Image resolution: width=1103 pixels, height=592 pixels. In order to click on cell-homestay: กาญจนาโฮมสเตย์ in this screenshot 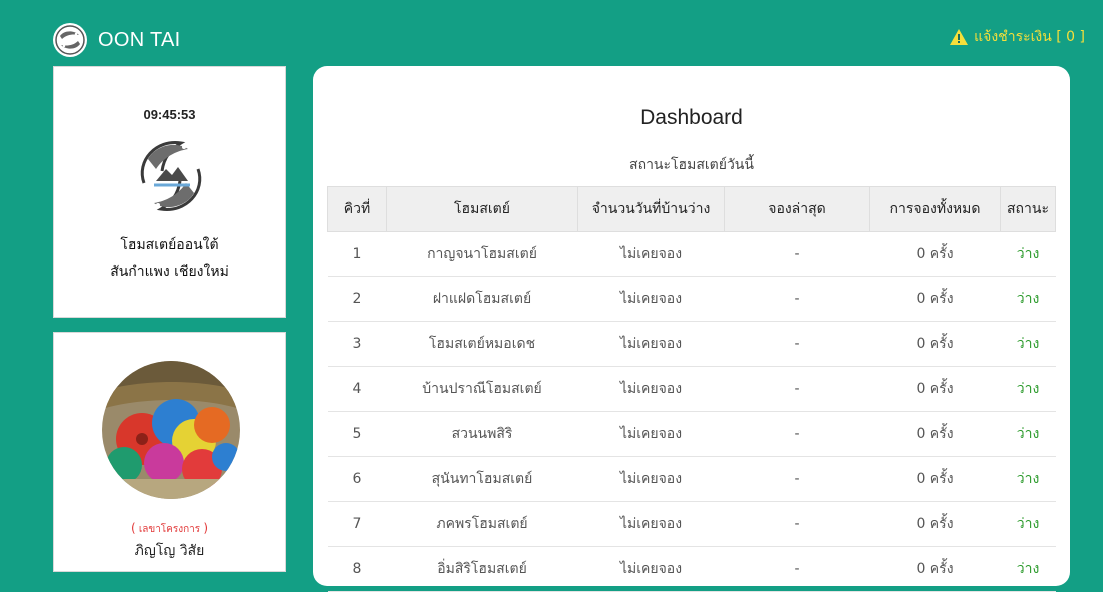, I will do `click(482, 254)`.